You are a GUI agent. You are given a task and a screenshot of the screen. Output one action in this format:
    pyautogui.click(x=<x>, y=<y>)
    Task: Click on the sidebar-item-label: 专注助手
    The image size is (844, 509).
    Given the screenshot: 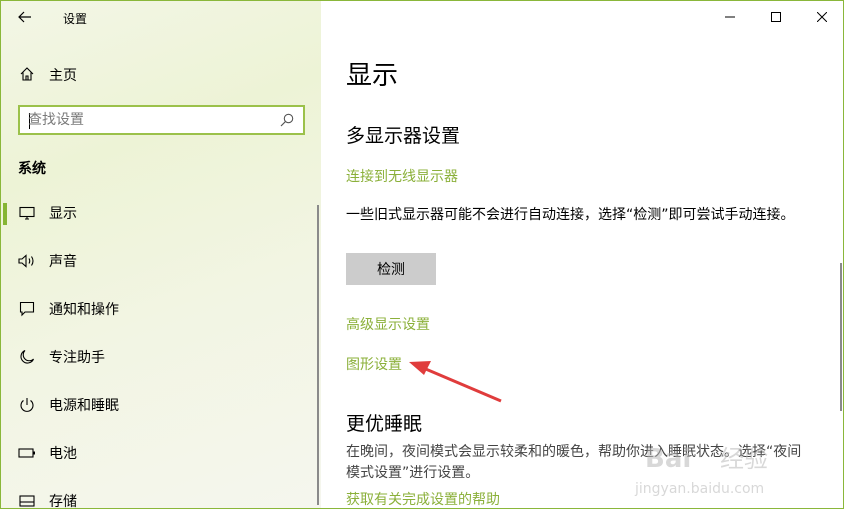 What is the action you would take?
    pyautogui.click(x=77, y=358)
    